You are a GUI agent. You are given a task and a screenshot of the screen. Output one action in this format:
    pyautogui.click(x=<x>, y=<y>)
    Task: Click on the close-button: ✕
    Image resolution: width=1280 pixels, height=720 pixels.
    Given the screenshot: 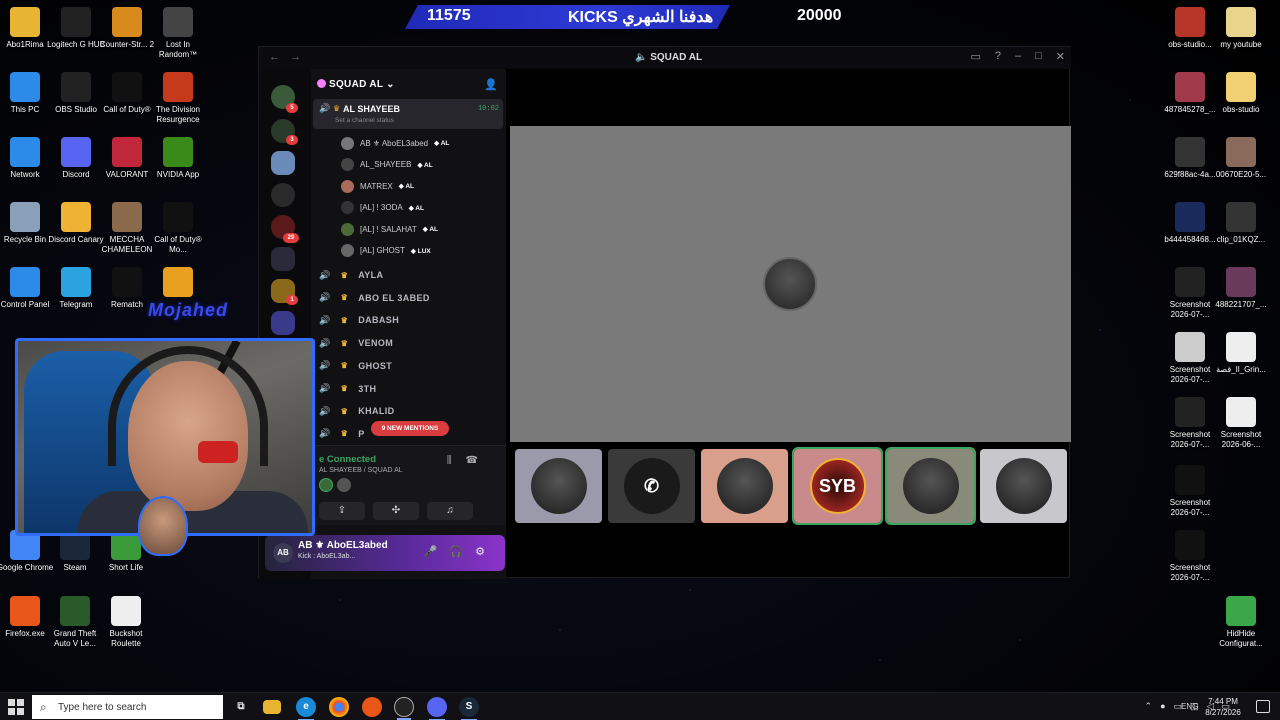 What is the action you would take?
    pyautogui.click(x=1060, y=56)
    